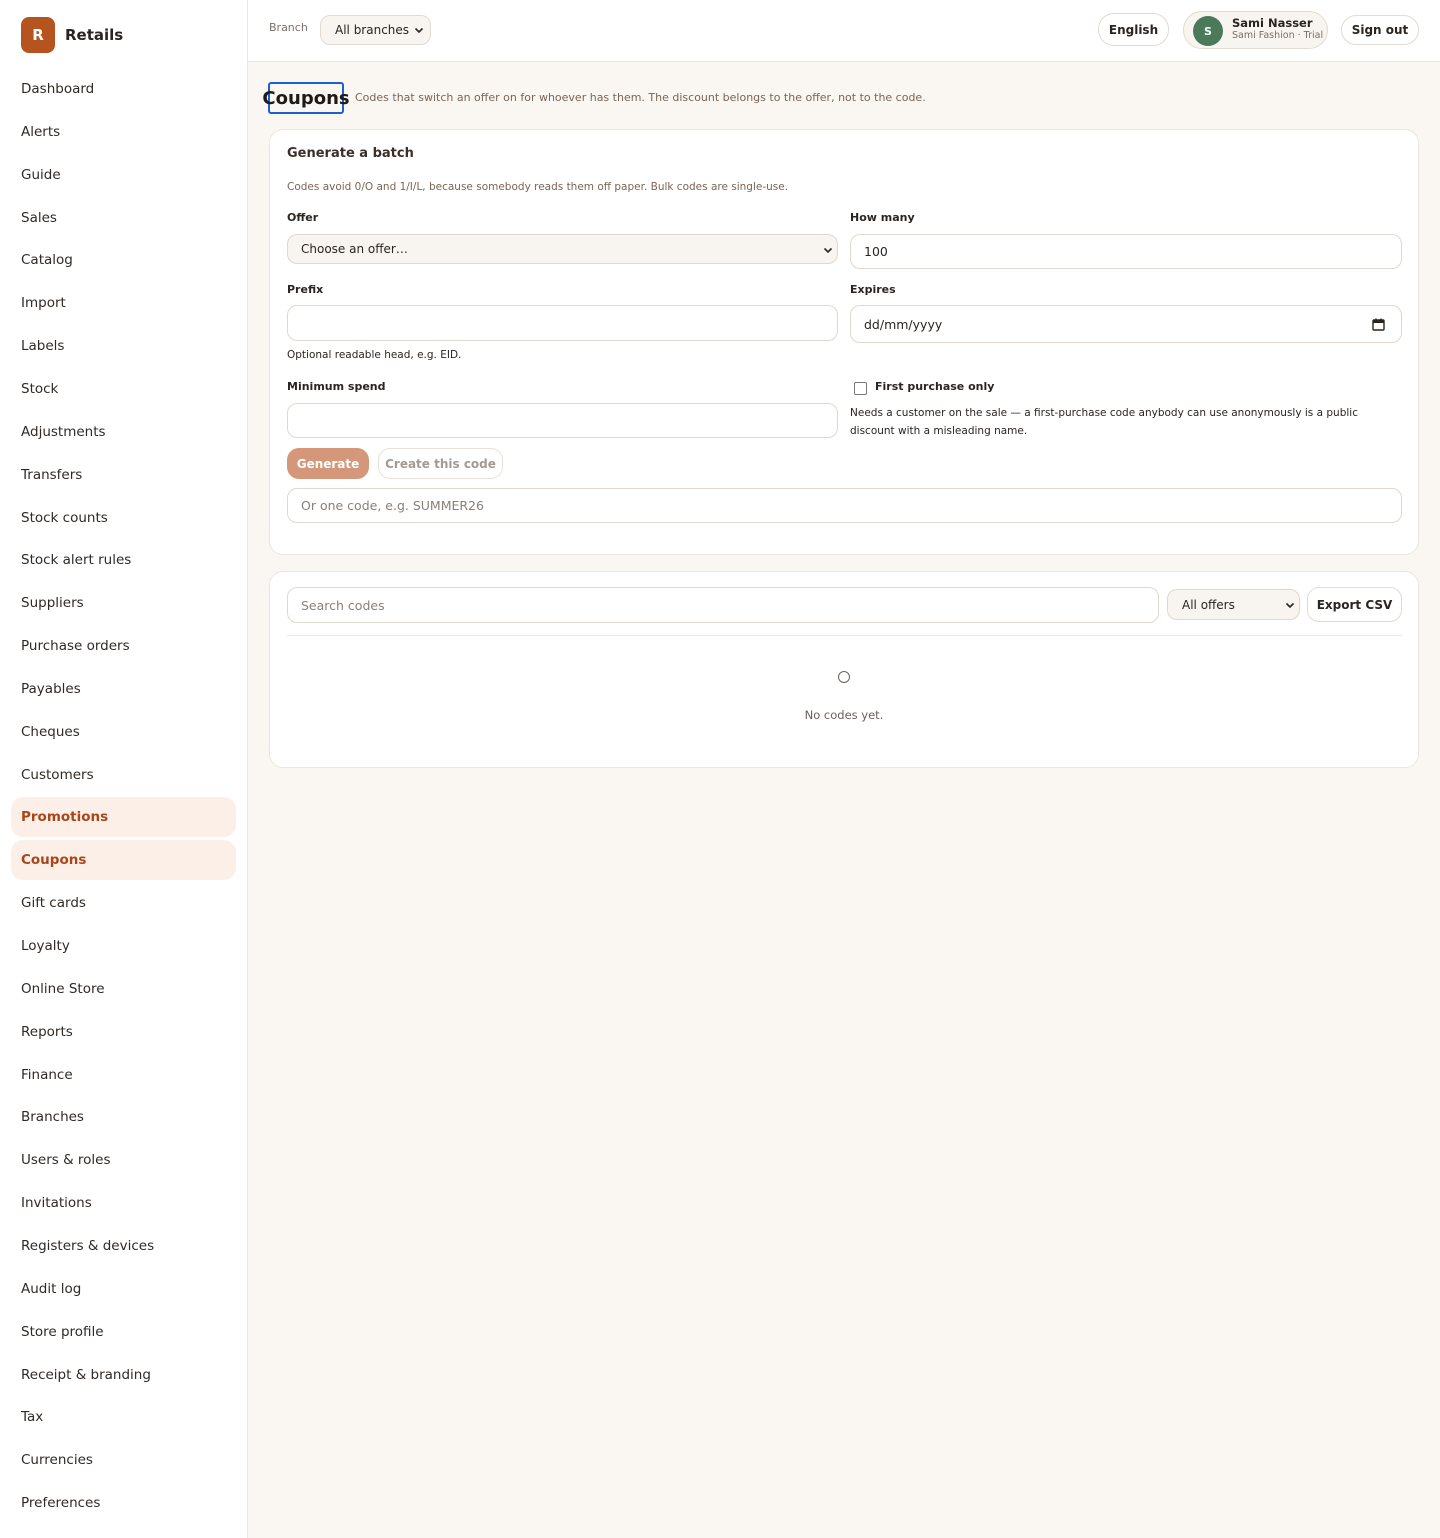 The width and height of the screenshot is (1440, 1538). I want to click on sidebar-item-label: Adjustments, so click(63, 431).